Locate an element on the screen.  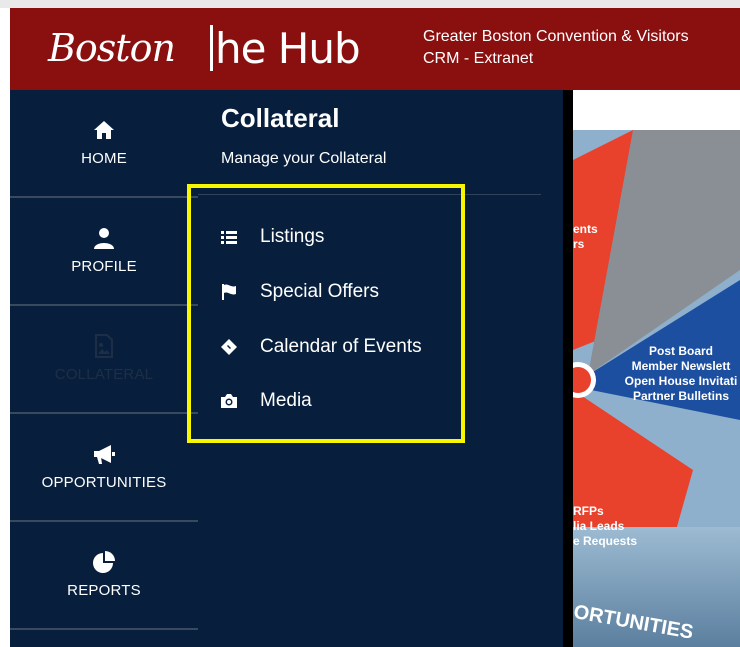
lower-red-wedge-text: RFPs lia Leads e Requests is located at coordinates (605, 526).